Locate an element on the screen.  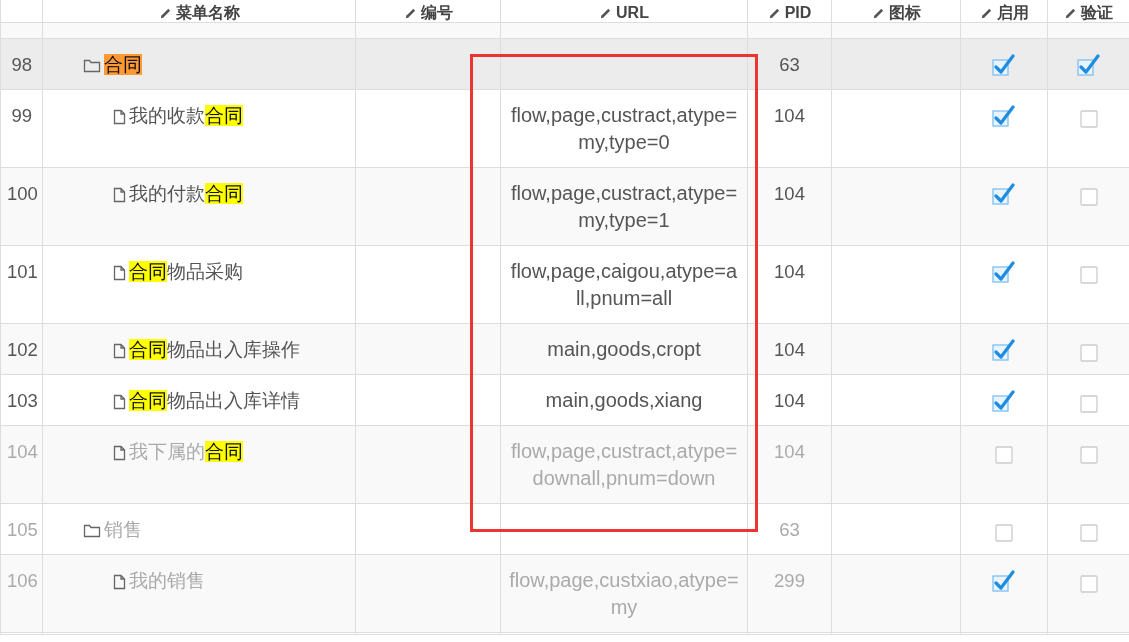
row-id: 105 is located at coordinates (22, 529).